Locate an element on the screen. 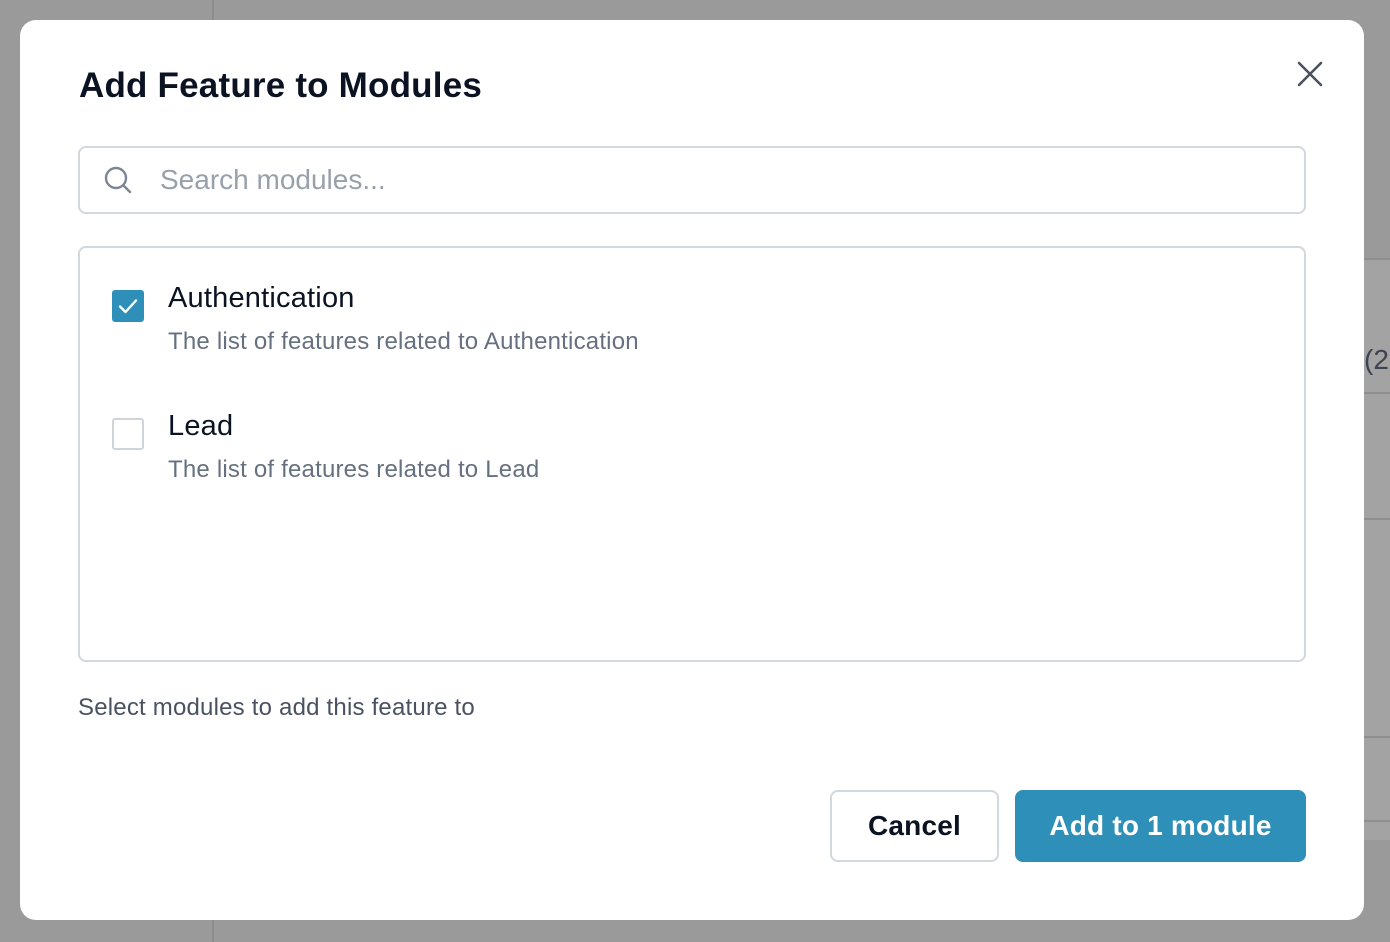  search-box is located at coordinates (692, 180).